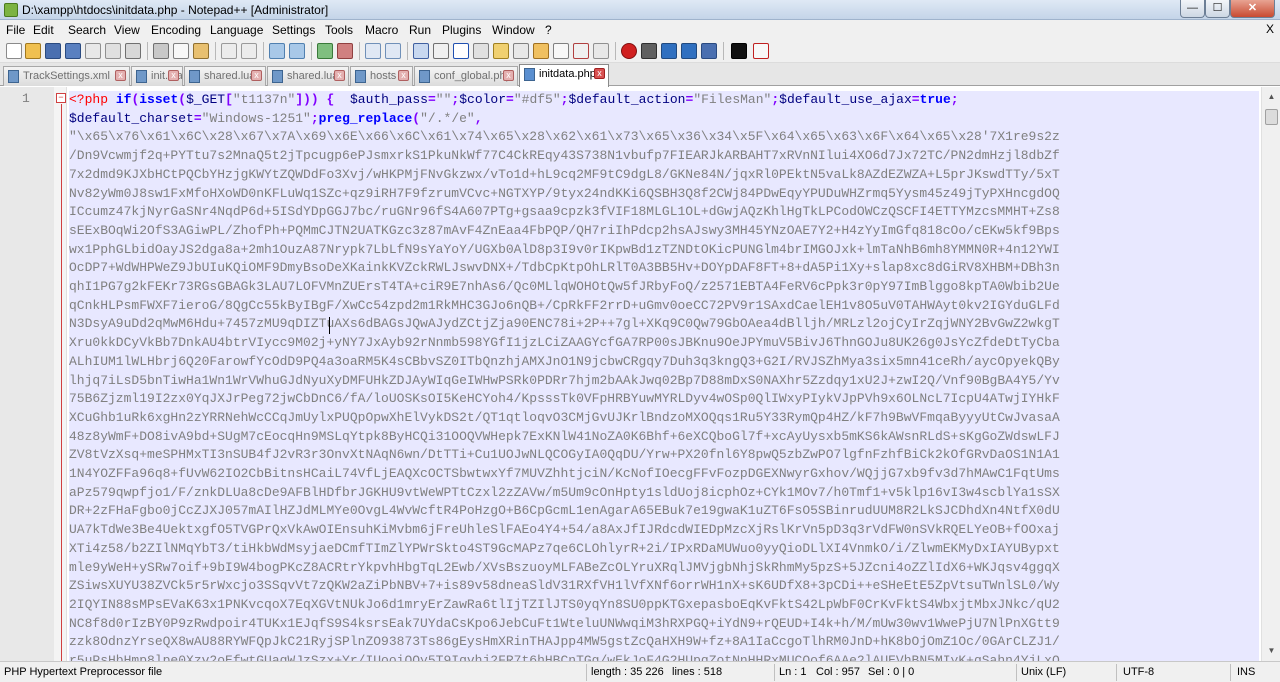  I want to click on close-document-icon: X, so click(1270, 29).